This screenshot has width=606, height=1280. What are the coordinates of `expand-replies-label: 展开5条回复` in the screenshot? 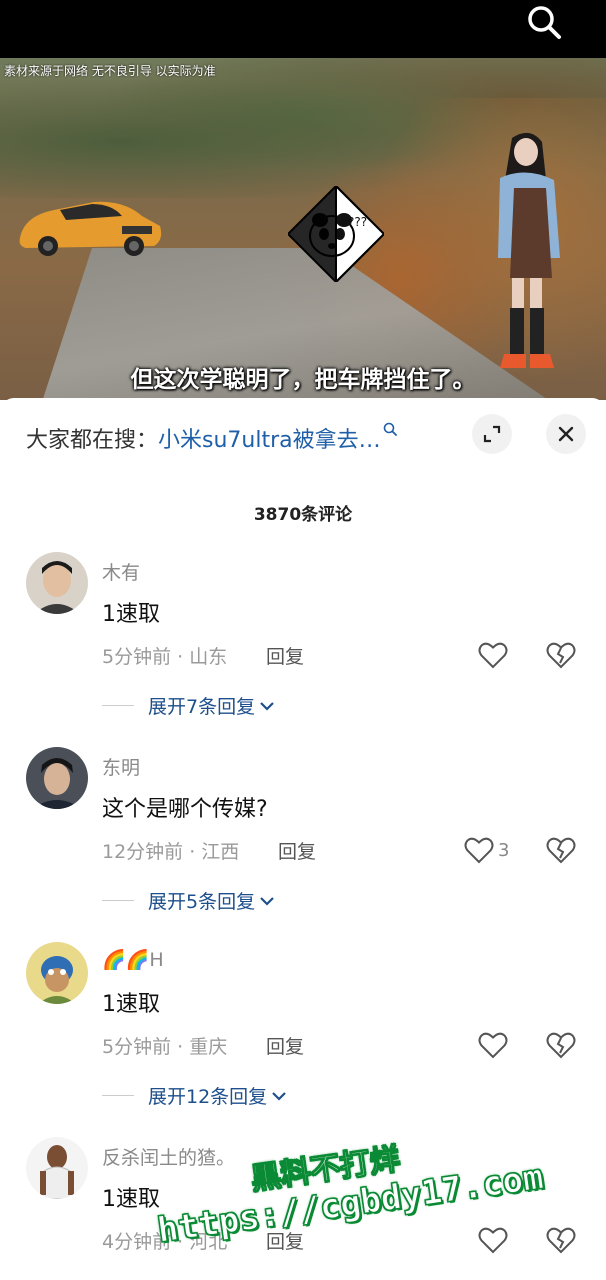 It's located at (202, 902).